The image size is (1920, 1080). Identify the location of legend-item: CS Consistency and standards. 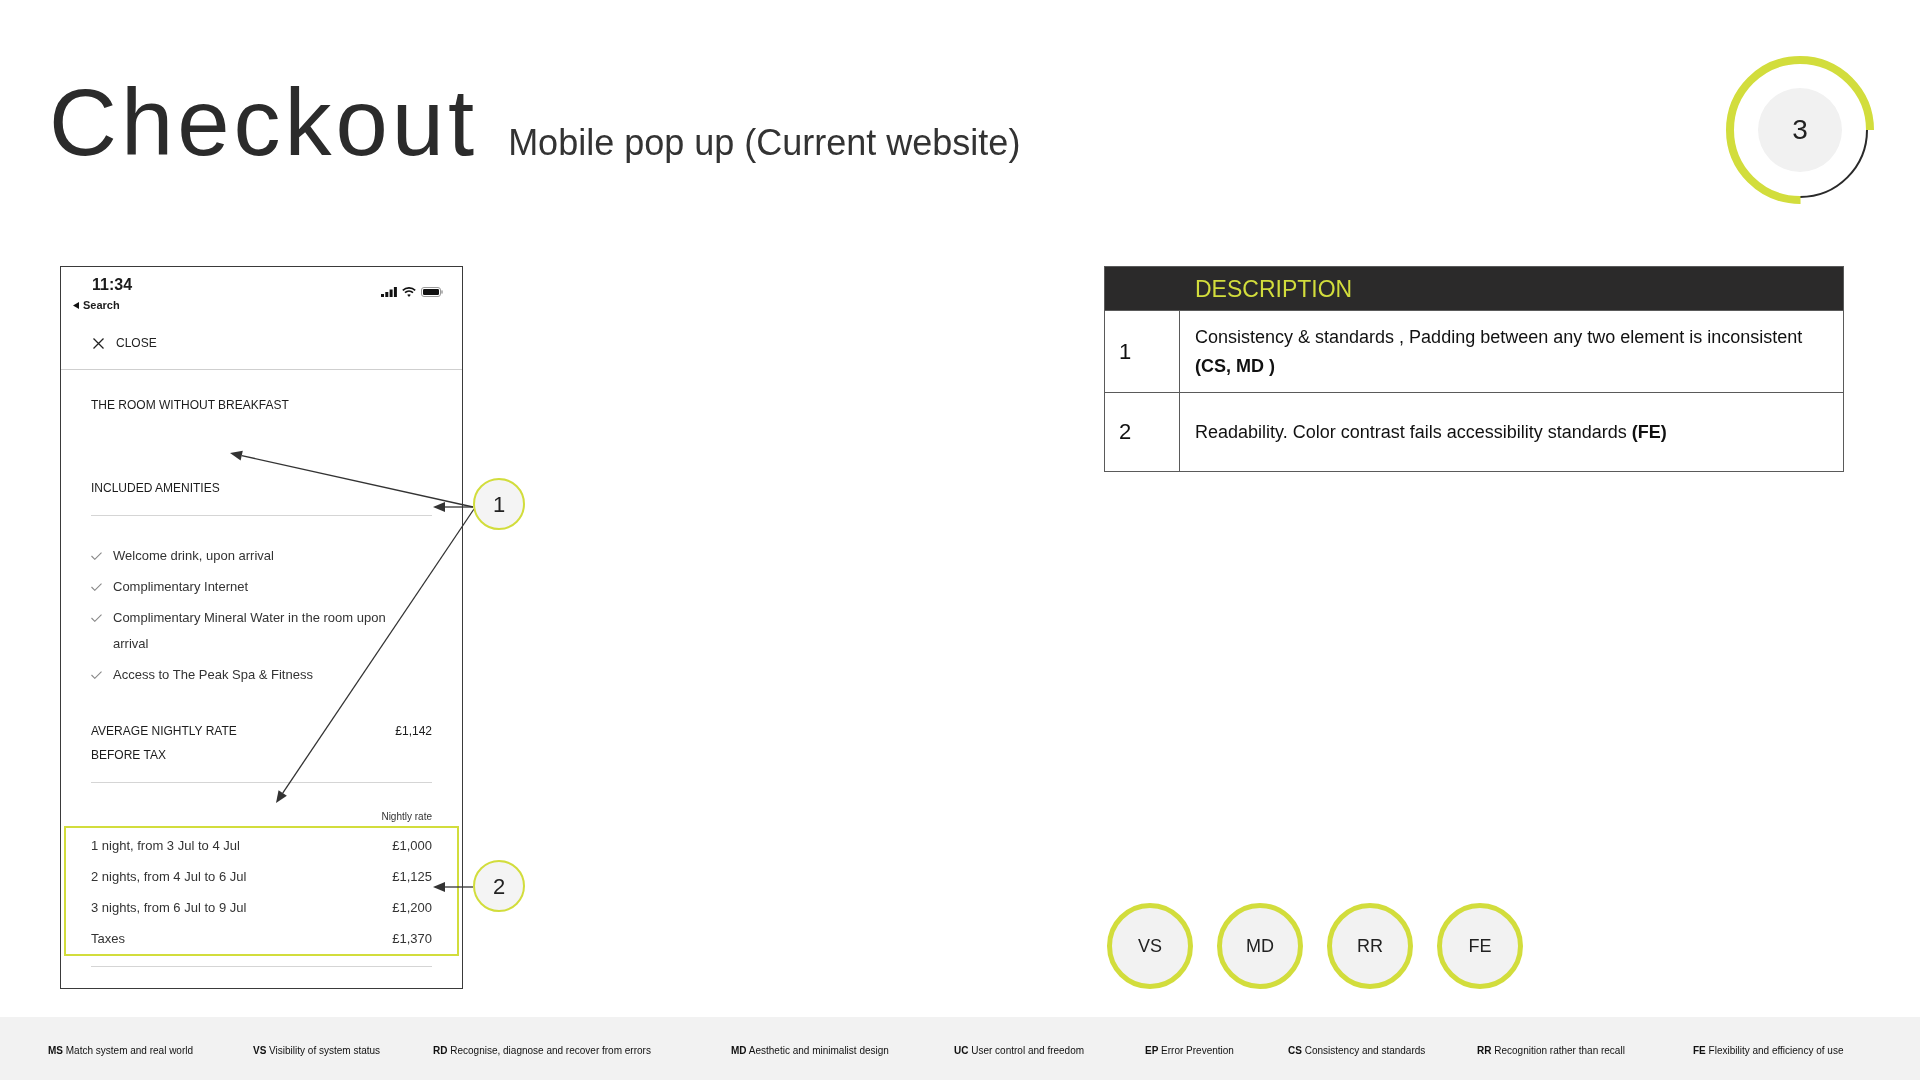
(1357, 1050).